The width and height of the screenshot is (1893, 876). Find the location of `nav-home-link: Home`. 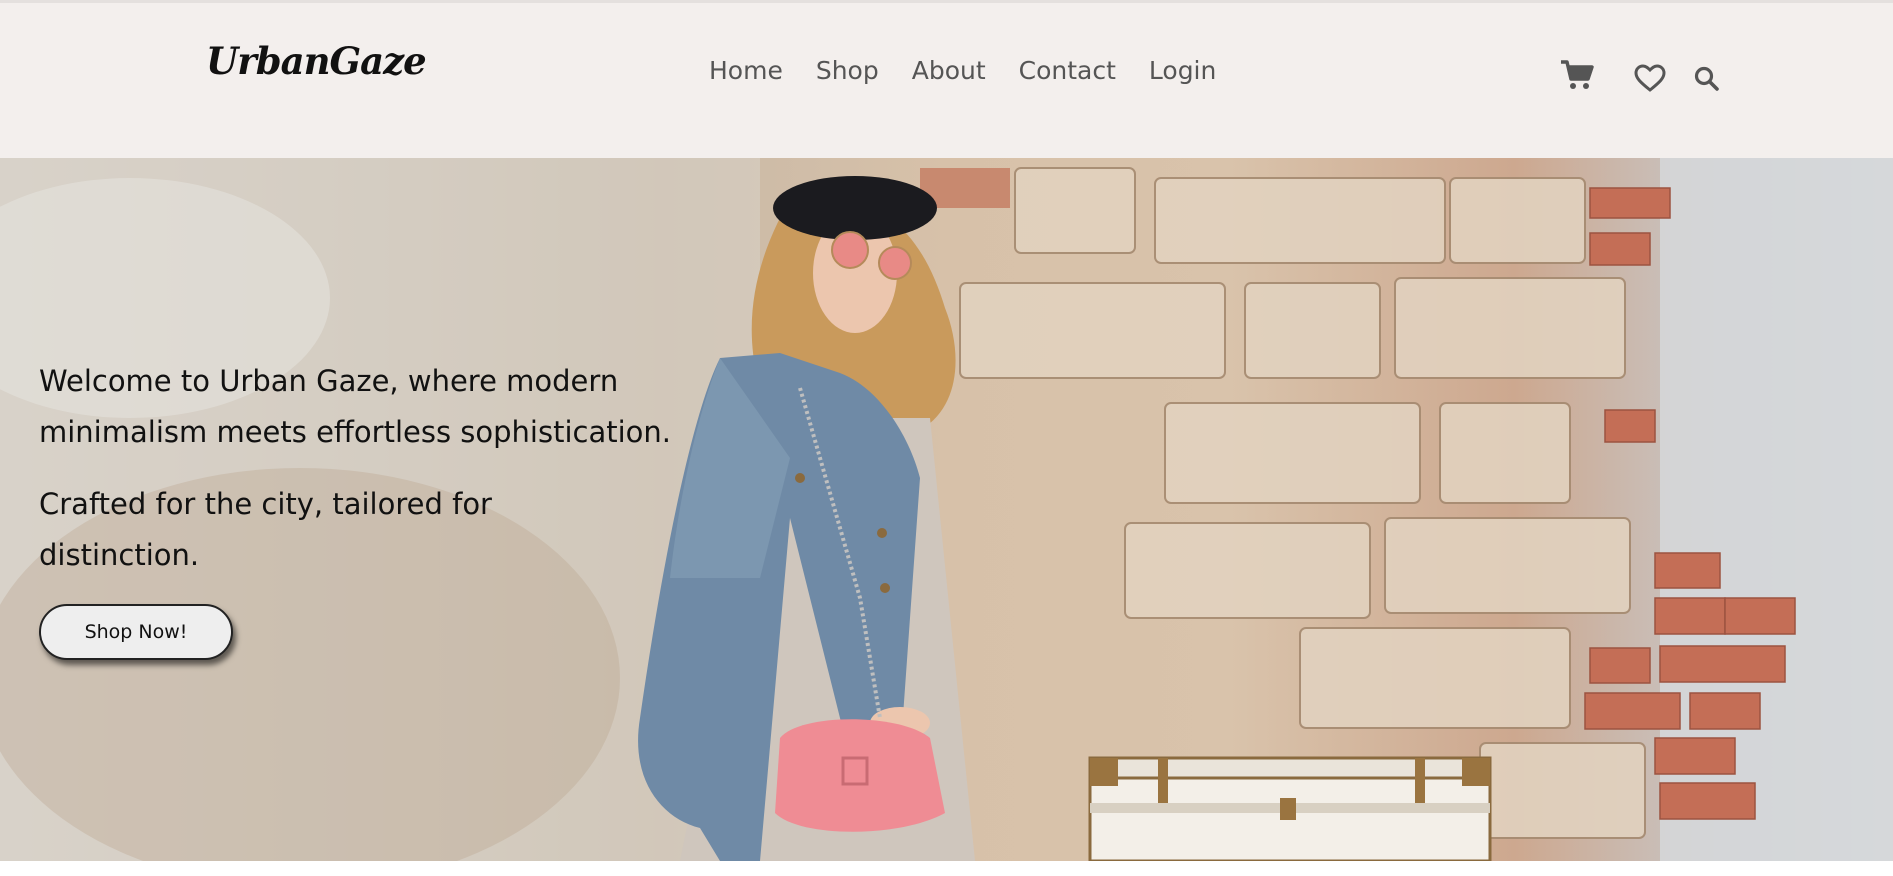

nav-home-link: Home is located at coordinates (746, 71).